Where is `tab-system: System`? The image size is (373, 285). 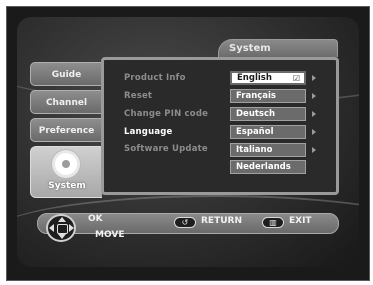 tab-system: System is located at coordinates (66, 172).